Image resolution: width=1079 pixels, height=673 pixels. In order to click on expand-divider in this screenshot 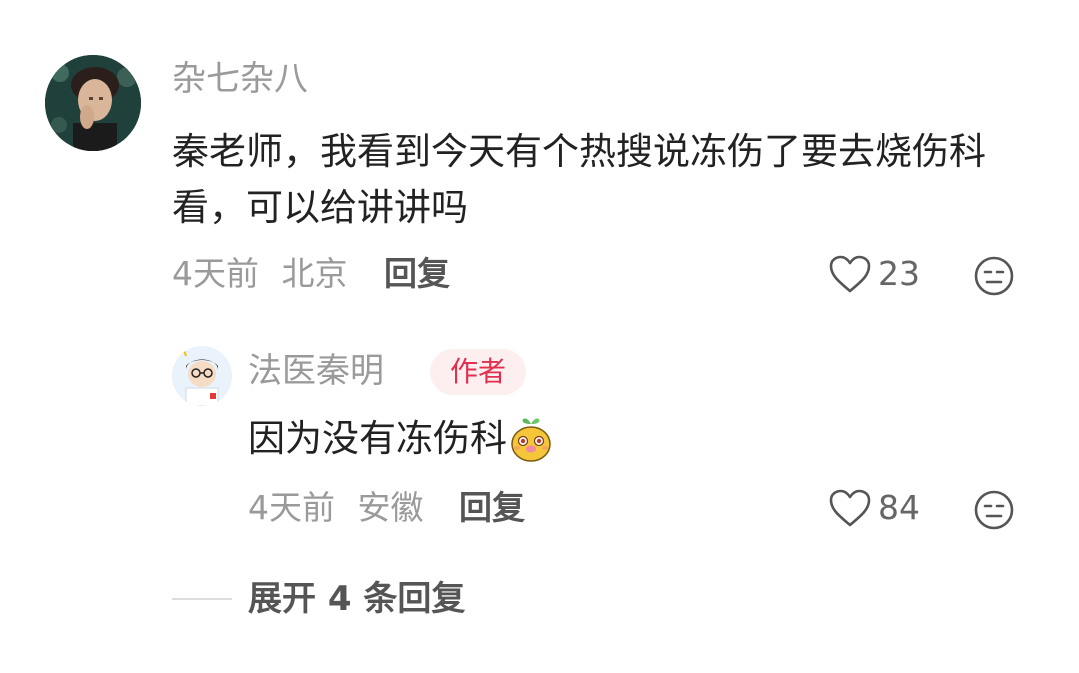, I will do `click(202, 599)`.